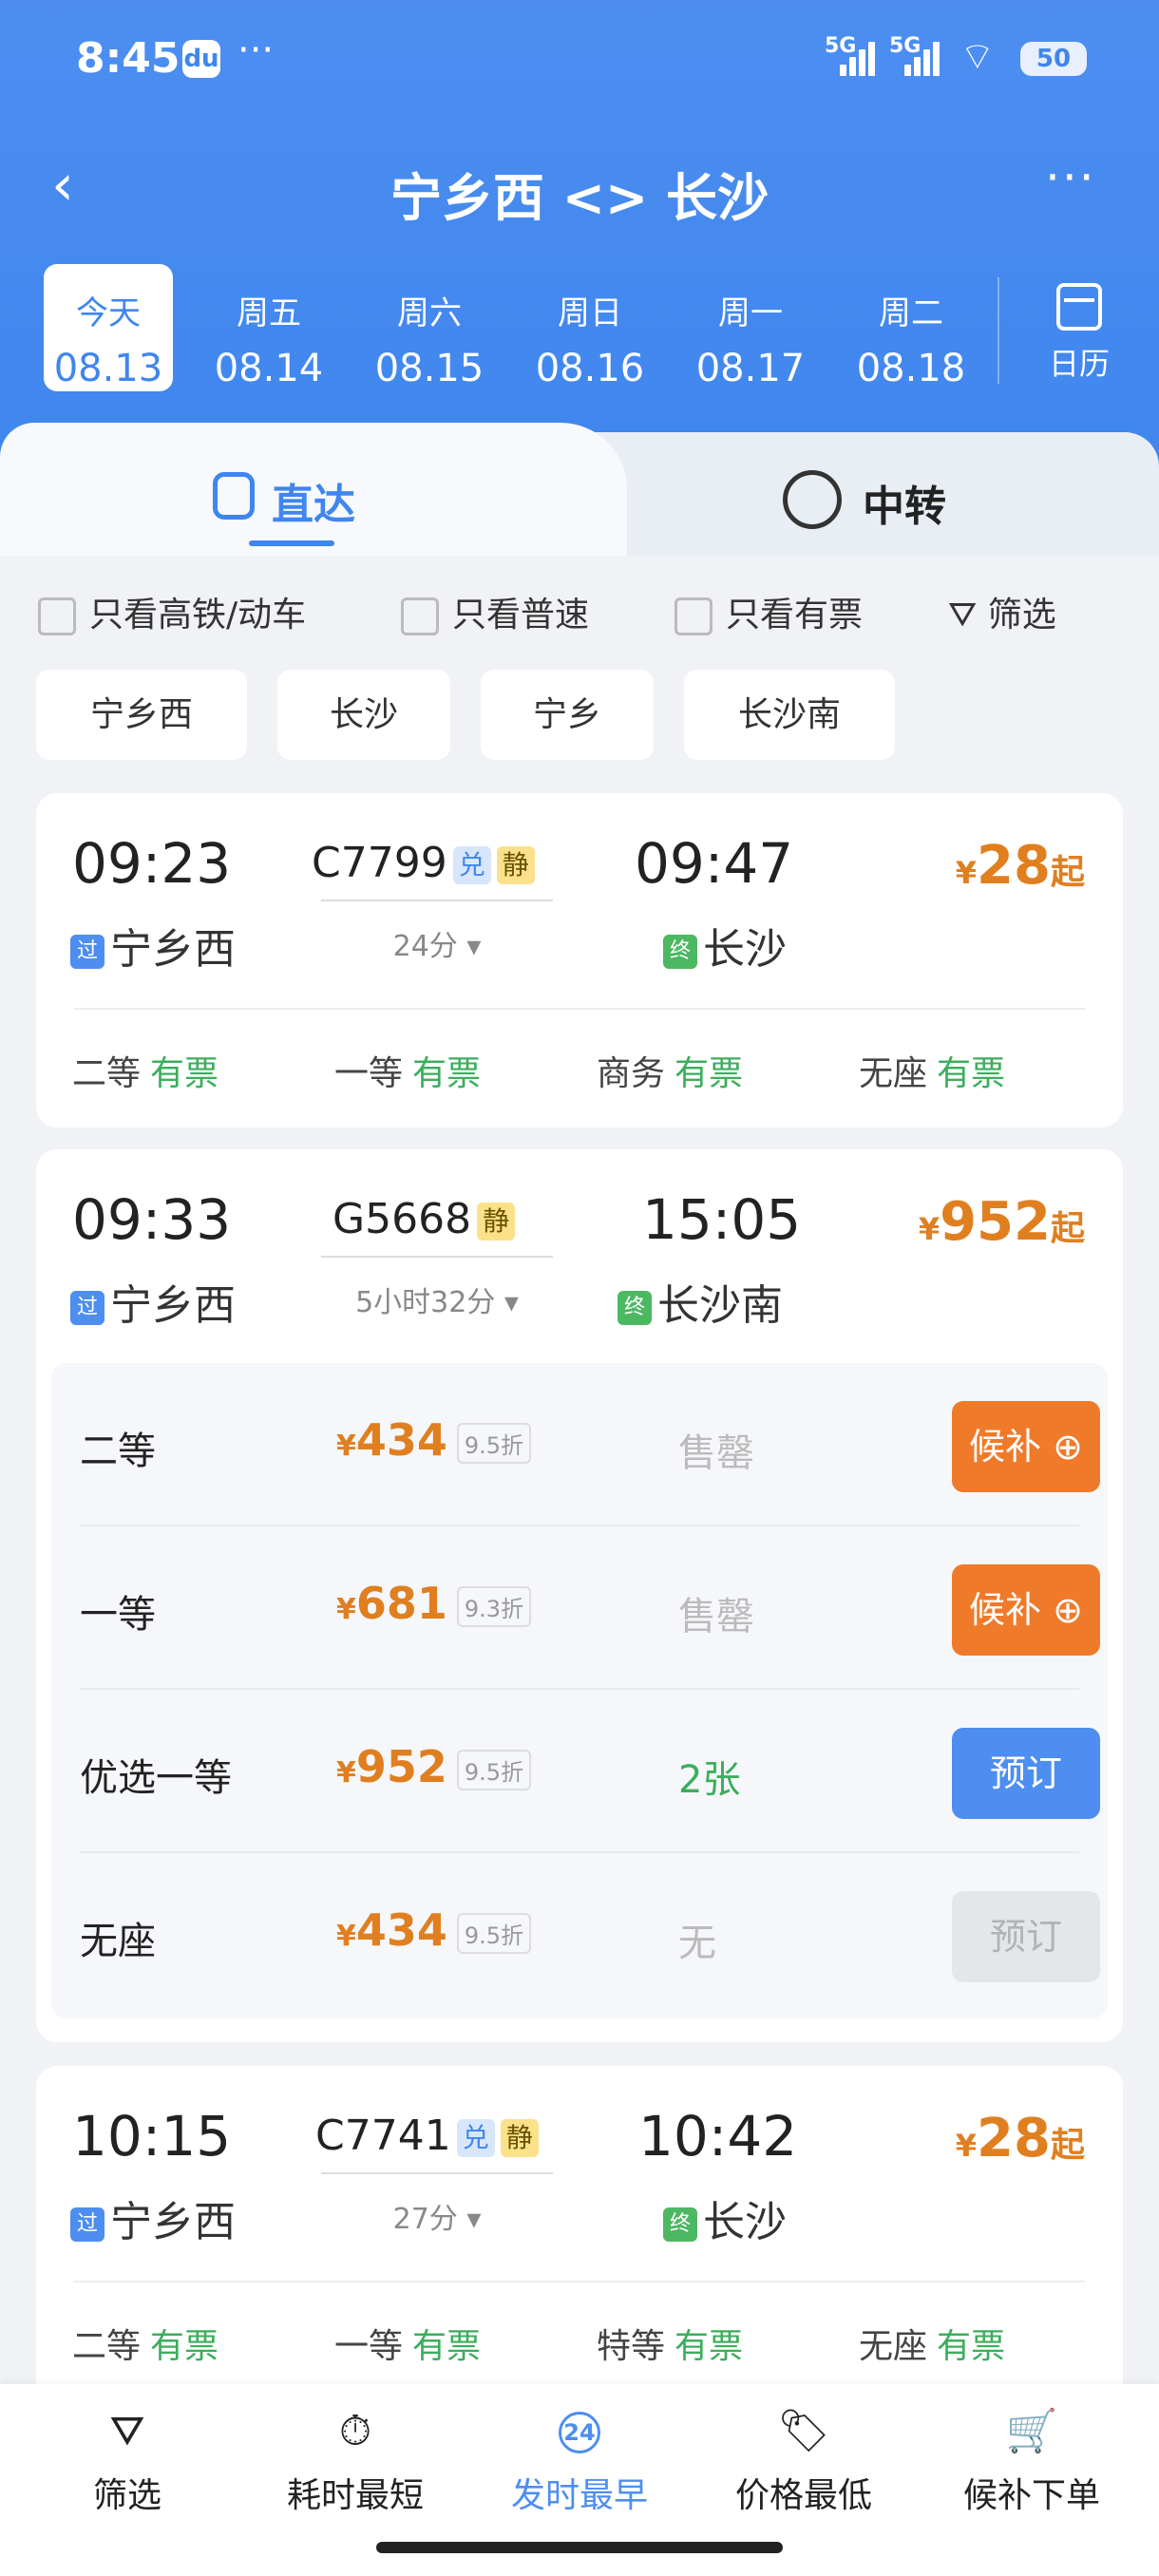 The image size is (1159, 2576). Describe the element at coordinates (590, 368) in the screenshot. I see `date-value: 08.16` at that location.